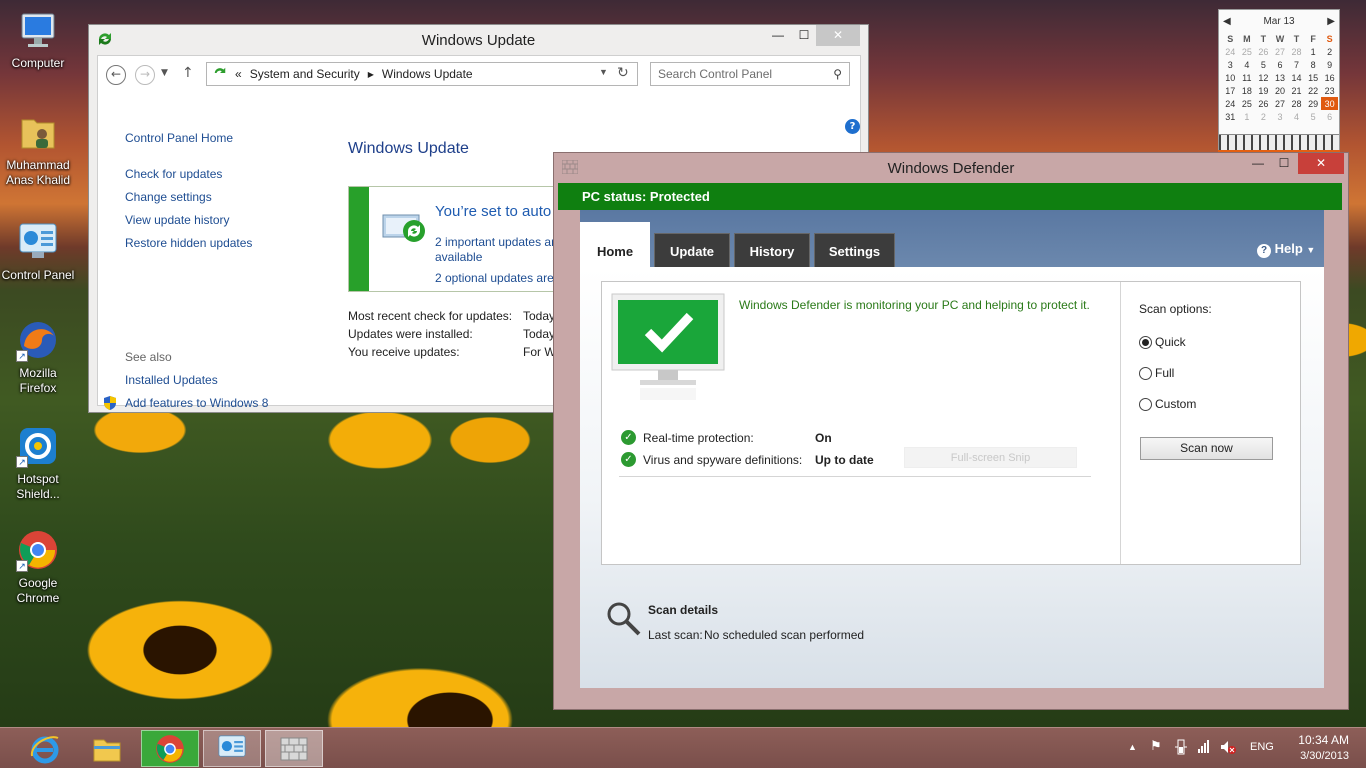 The image size is (1366, 768). I want to click on calendar-day: 12, so click(1263, 77).